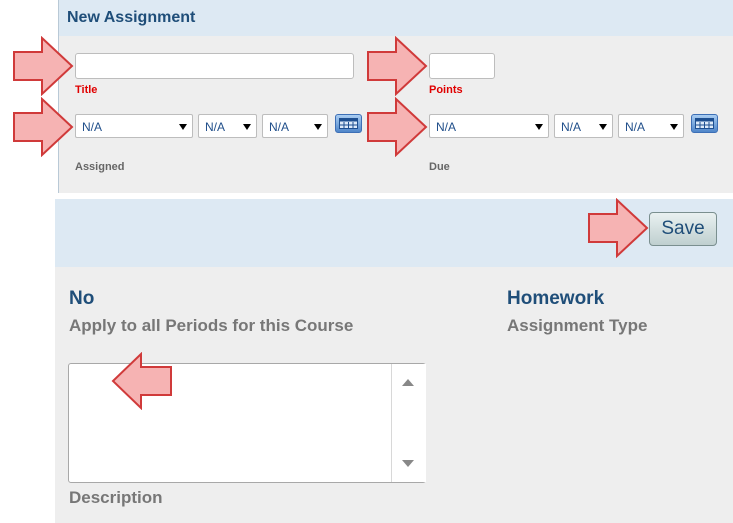 This screenshot has width=733, height=523. What do you see at coordinates (651, 126) in the screenshot?
I see `due-minute-select: N/A` at bounding box center [651, 126].